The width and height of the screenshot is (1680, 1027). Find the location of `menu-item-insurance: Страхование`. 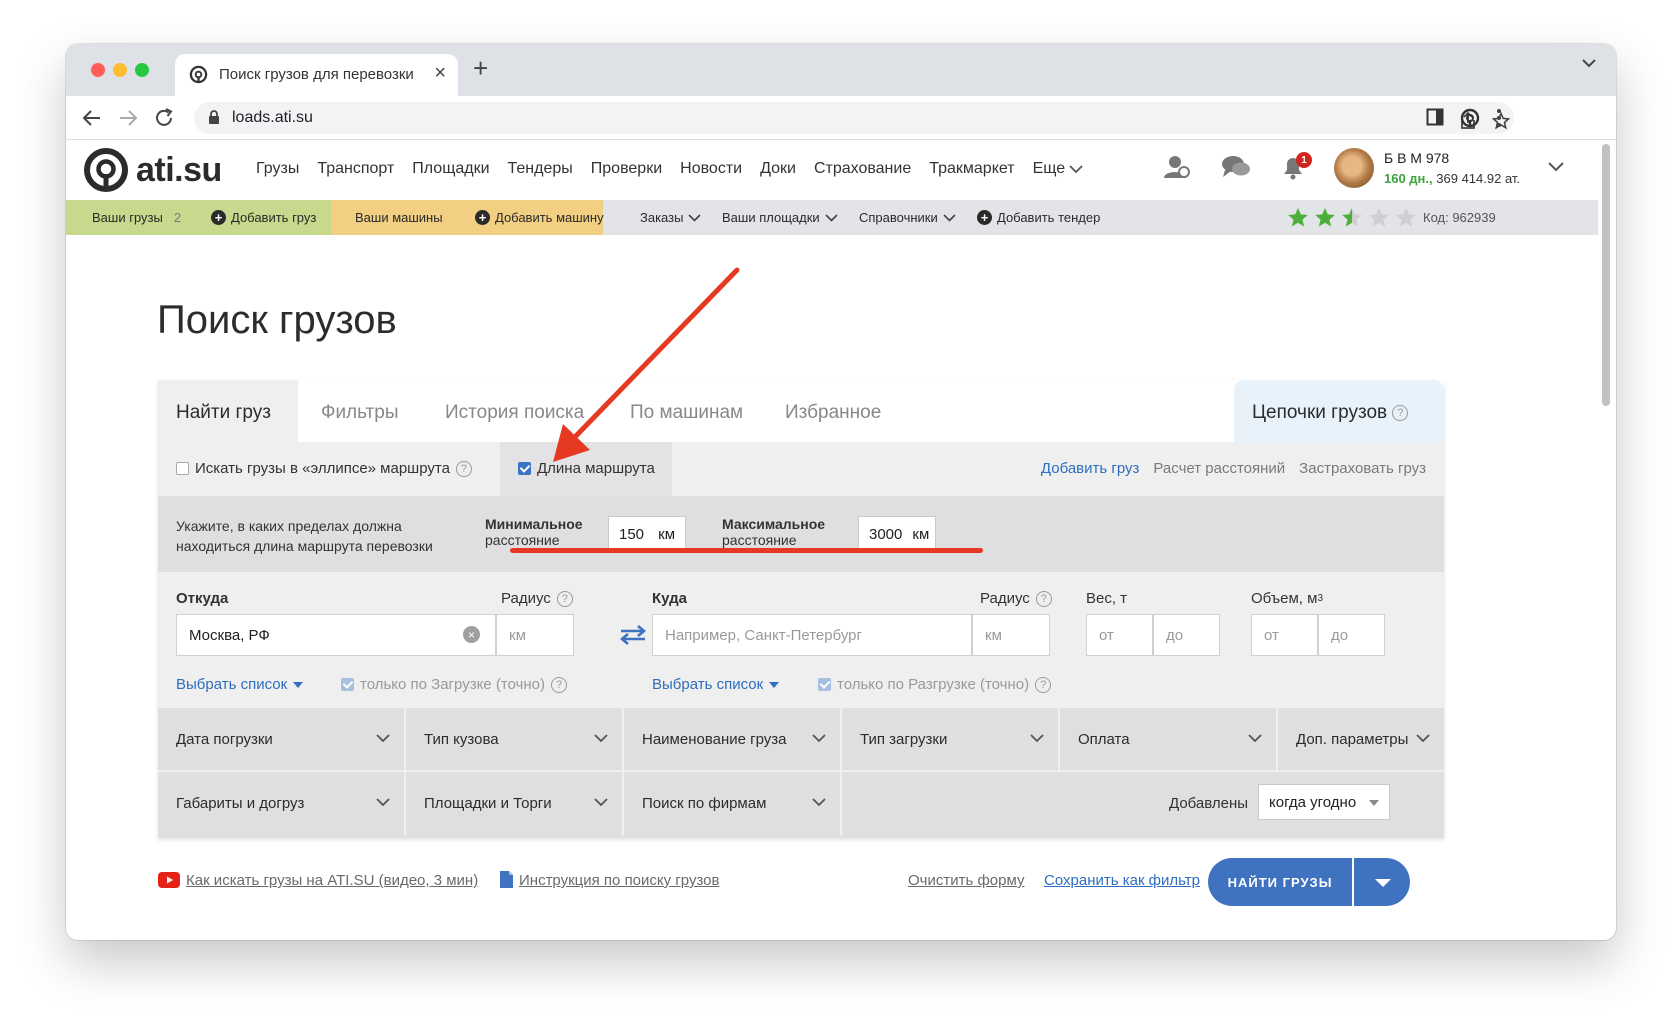

menu-item-insurance: Страхование is located at coordinates (862, 169).